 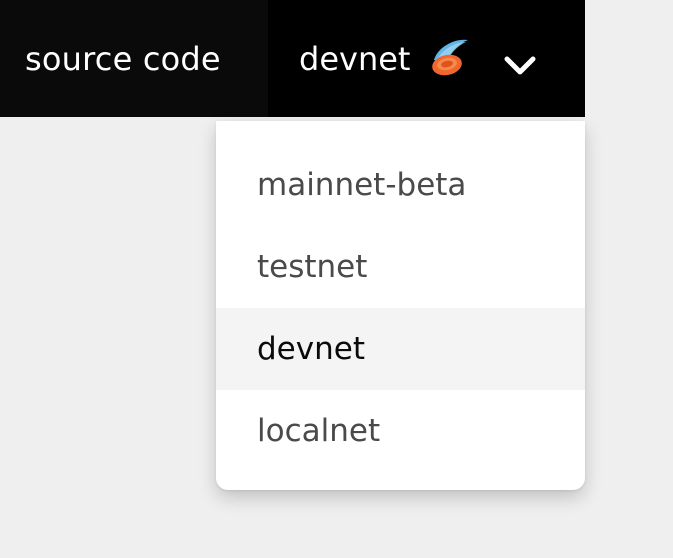 What do you see at coordinates (123, 58) in the screenshot?
I see `source-code-label: source code` at bounding box center [123, 58].